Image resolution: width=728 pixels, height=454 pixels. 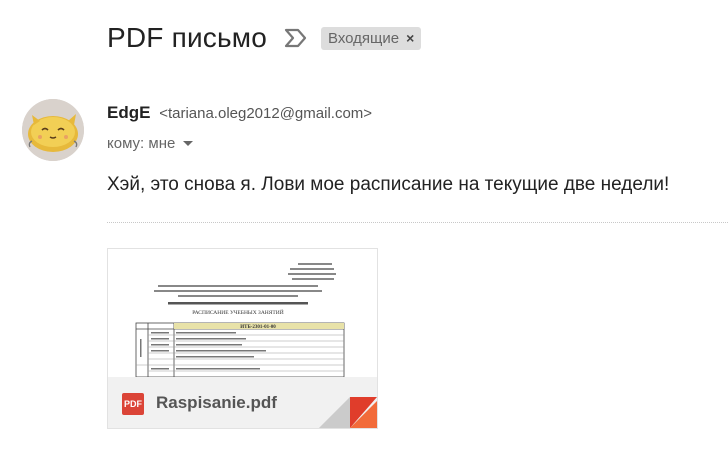 What do you see at coordinates (266, 113) in the screenshot?
I see `sender-email: <tariana.oleg2012@gmail.com>` at bounding box center [266, 113].